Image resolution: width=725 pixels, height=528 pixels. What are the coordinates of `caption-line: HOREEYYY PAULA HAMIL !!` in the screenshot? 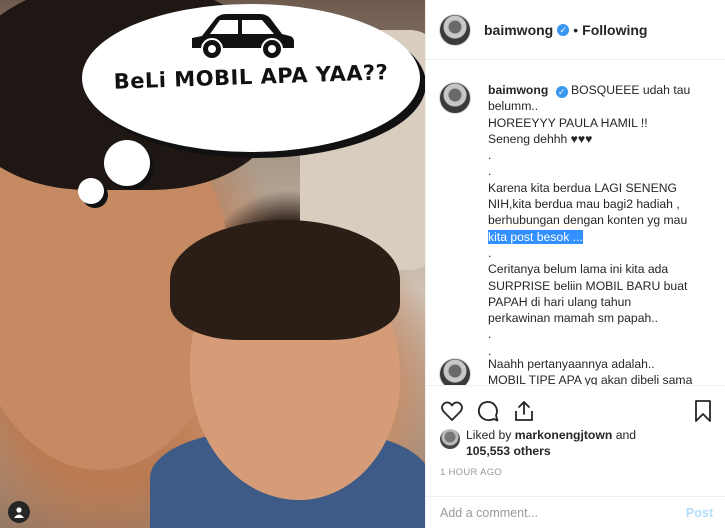 It's located at (568, 122).